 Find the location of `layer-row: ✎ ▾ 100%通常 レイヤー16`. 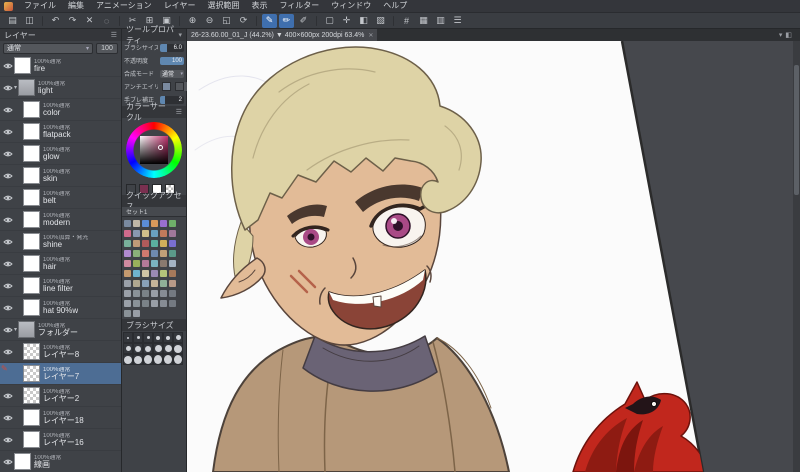

layer-row: ✎ ▾ 100%通常 レイヤー16 is located at coordinates (60, 440).